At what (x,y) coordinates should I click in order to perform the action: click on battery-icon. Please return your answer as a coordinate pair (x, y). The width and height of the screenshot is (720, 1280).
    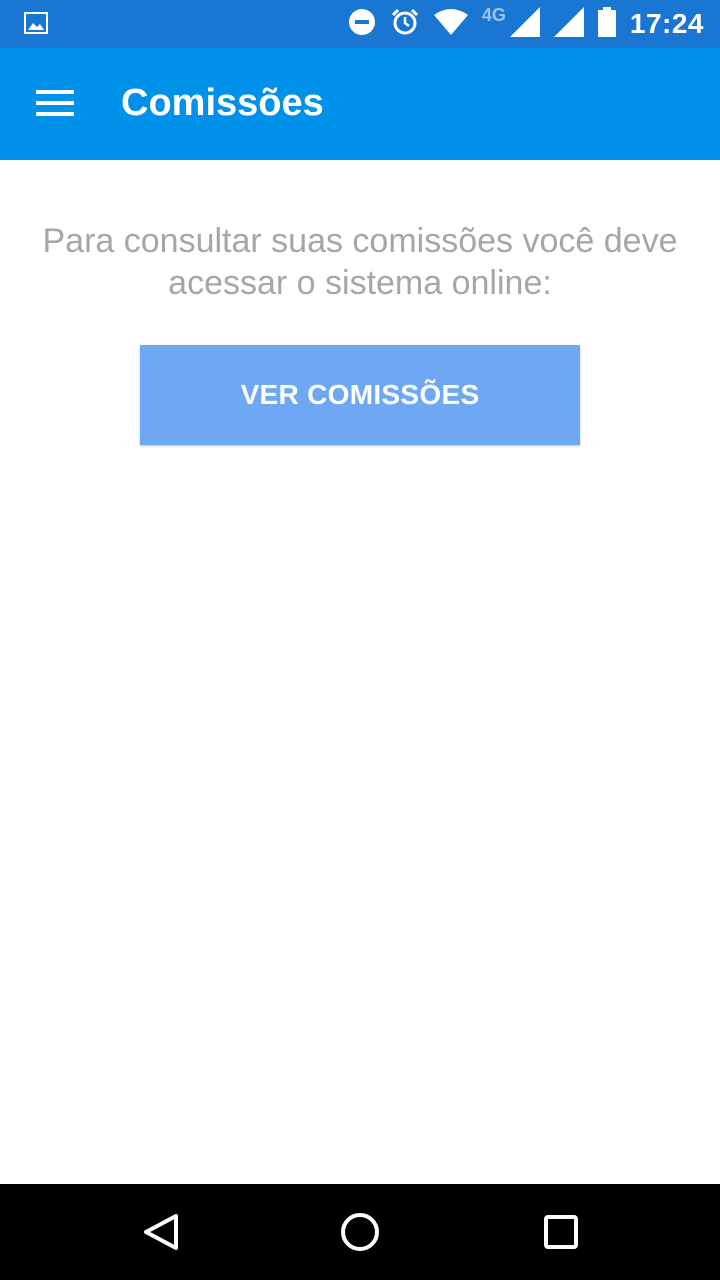
    Looking at the image, I should click on (606, 24).